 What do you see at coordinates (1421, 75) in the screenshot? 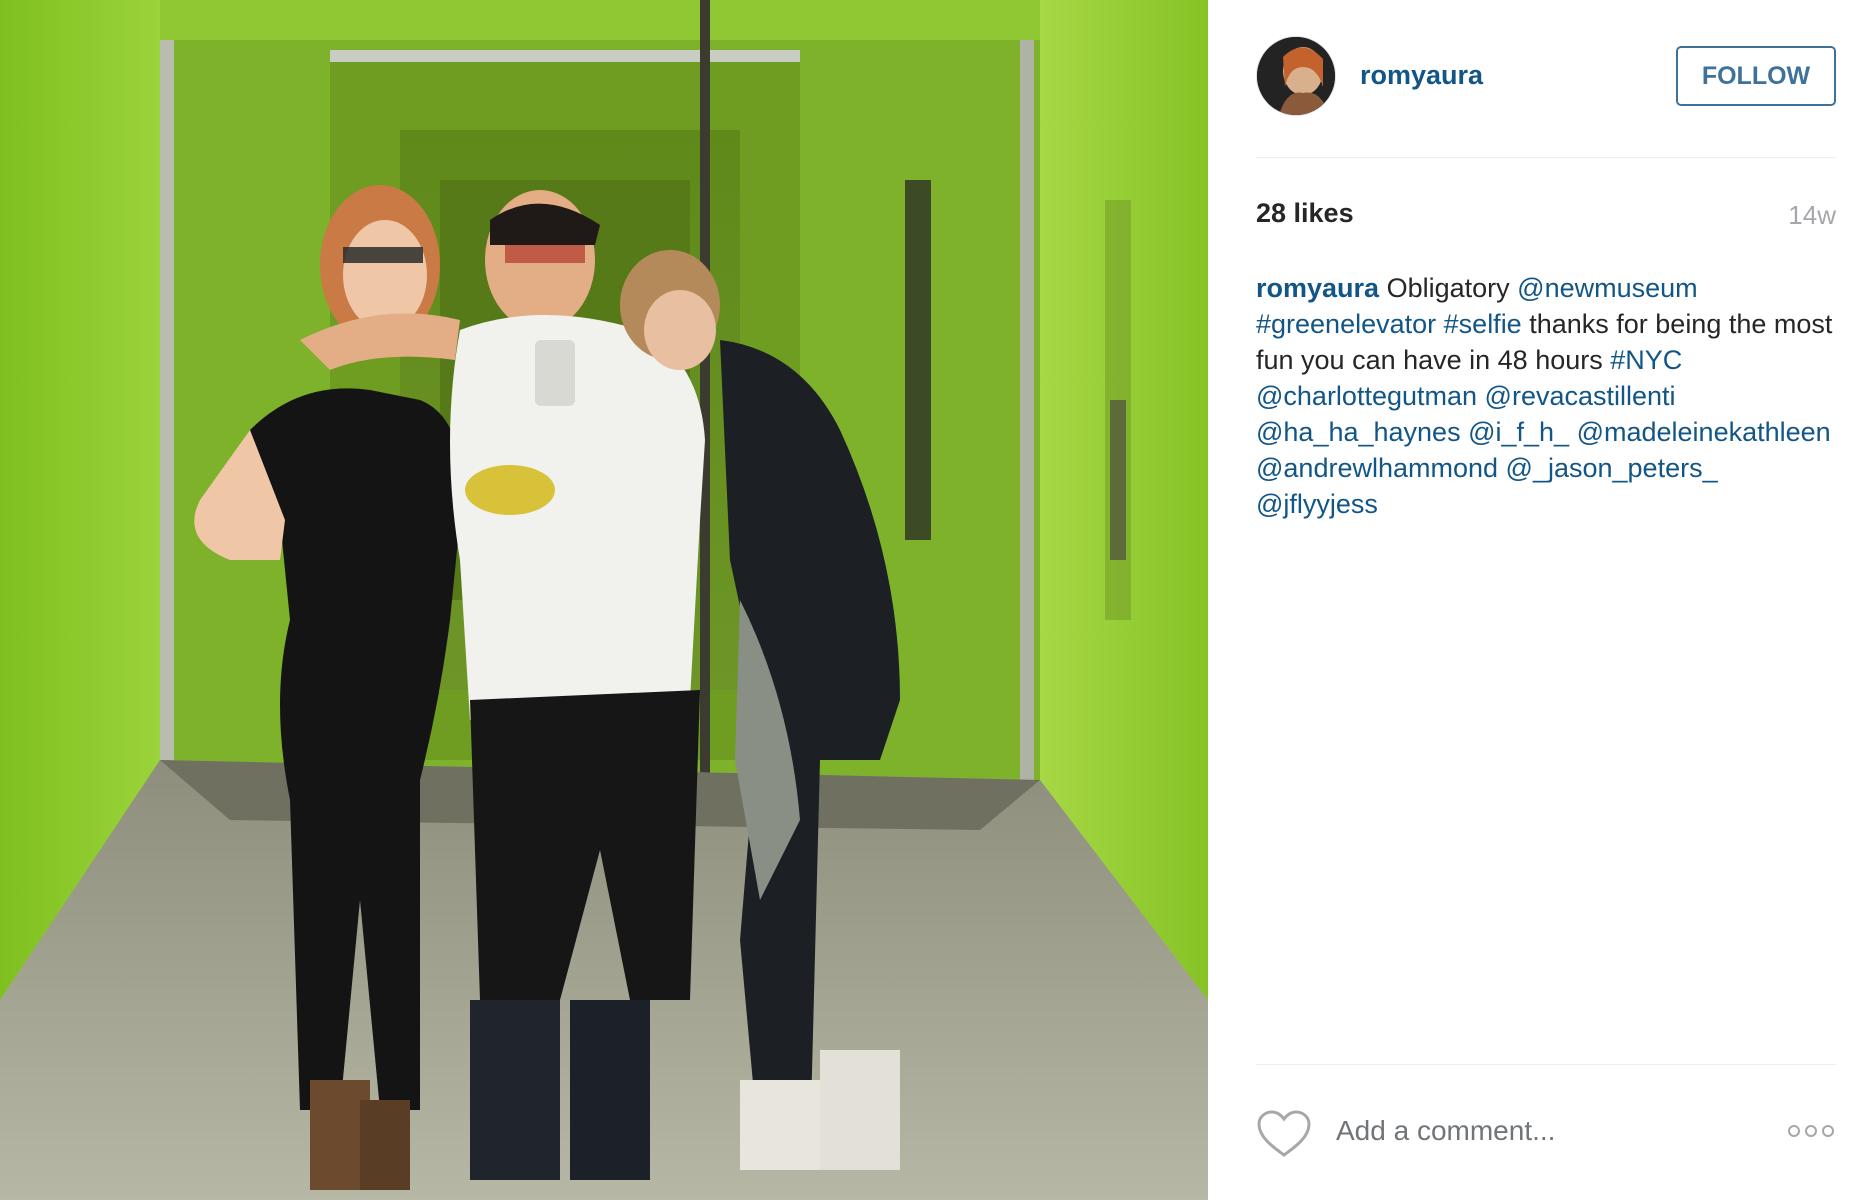
I see `post-username: romyaura` at bounding box center [1421, 75].